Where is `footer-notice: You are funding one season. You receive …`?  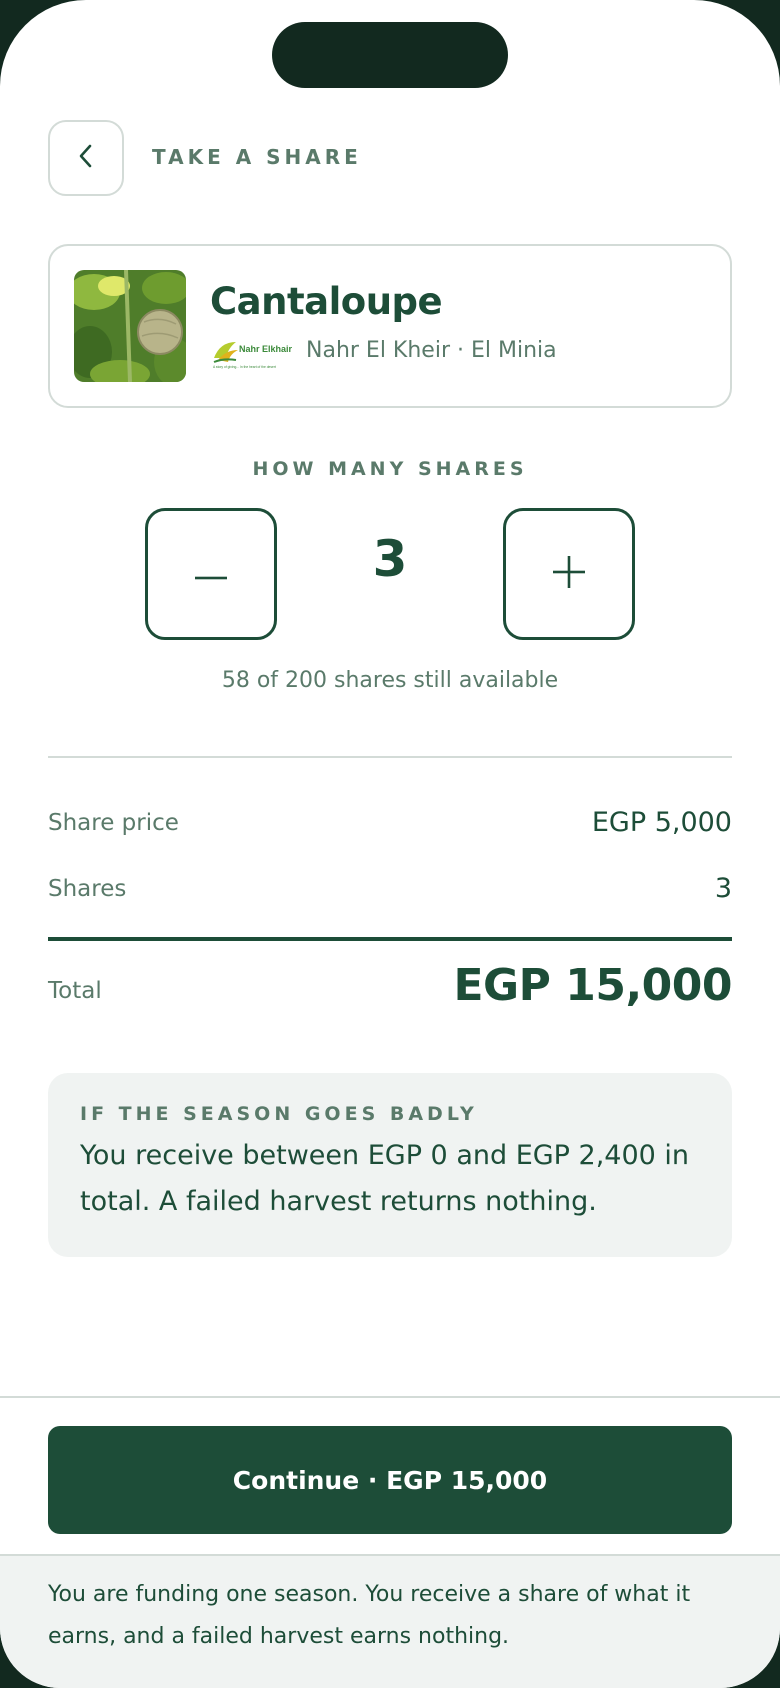 footer-notice: You are funding one season. You receive … is located at coordinates (390, 1621).